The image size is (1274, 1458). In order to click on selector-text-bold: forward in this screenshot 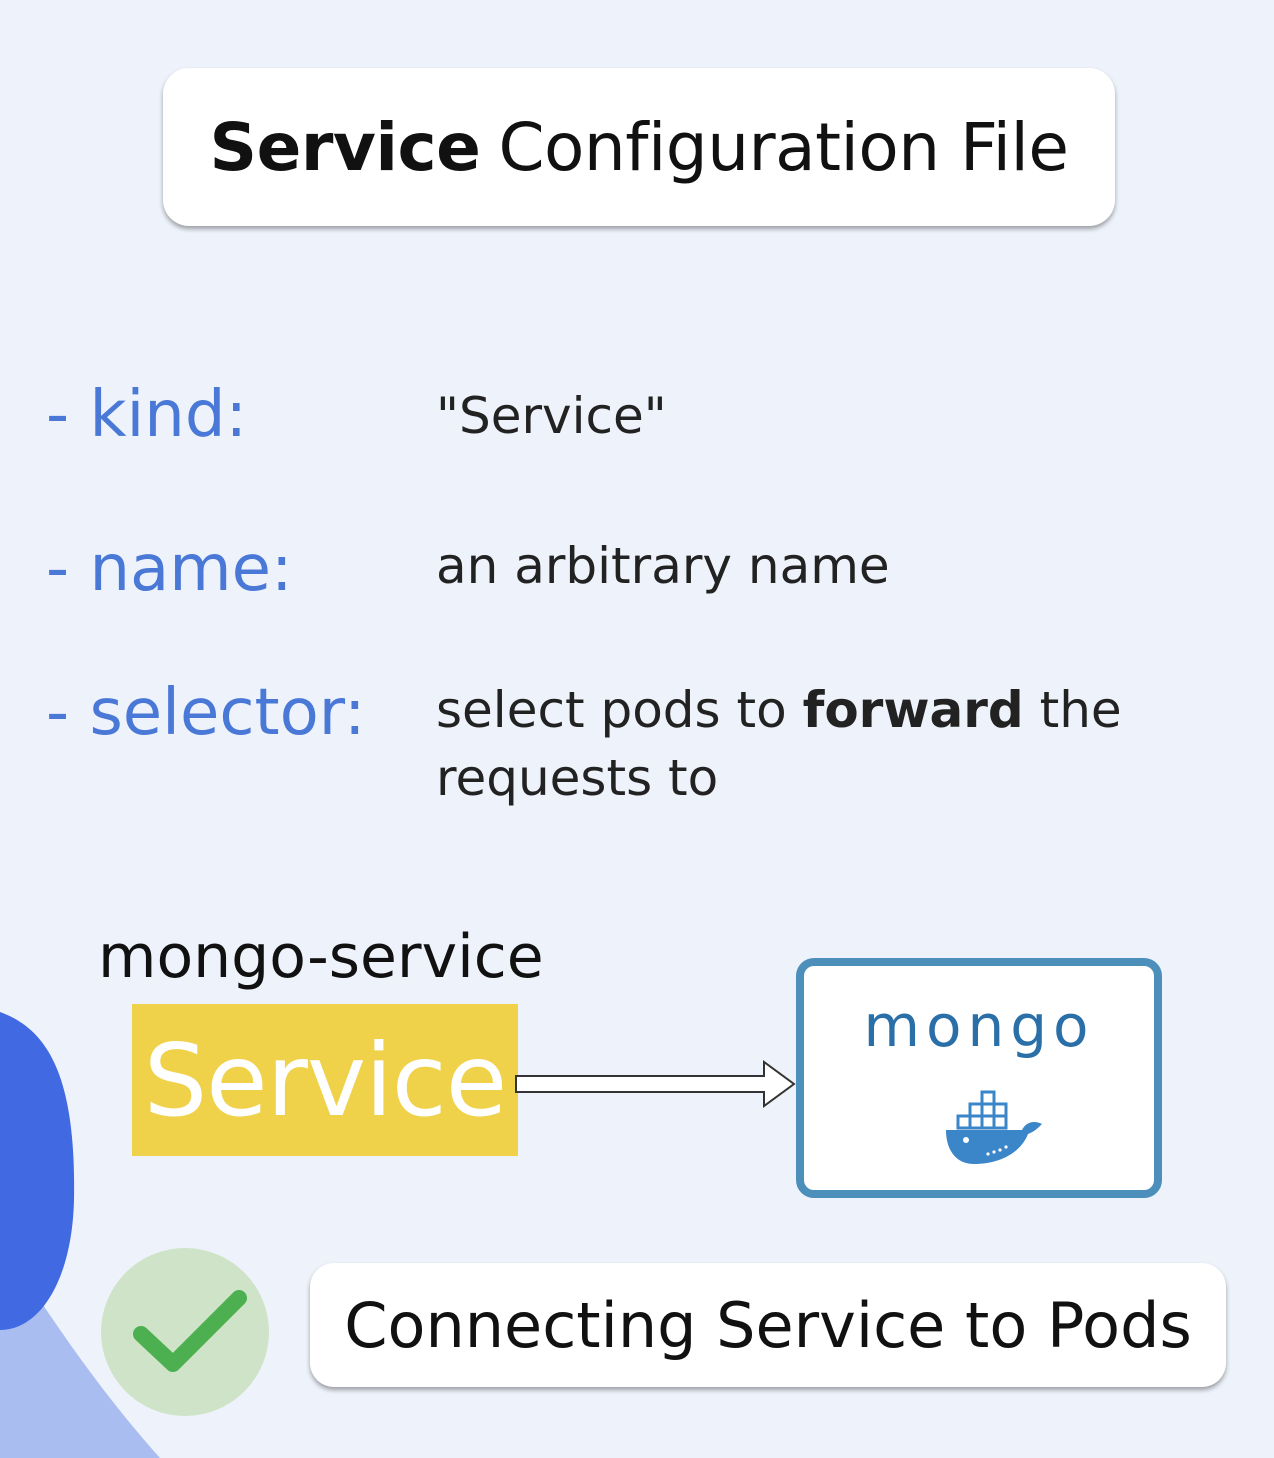, I will do `click(913, 710)`.